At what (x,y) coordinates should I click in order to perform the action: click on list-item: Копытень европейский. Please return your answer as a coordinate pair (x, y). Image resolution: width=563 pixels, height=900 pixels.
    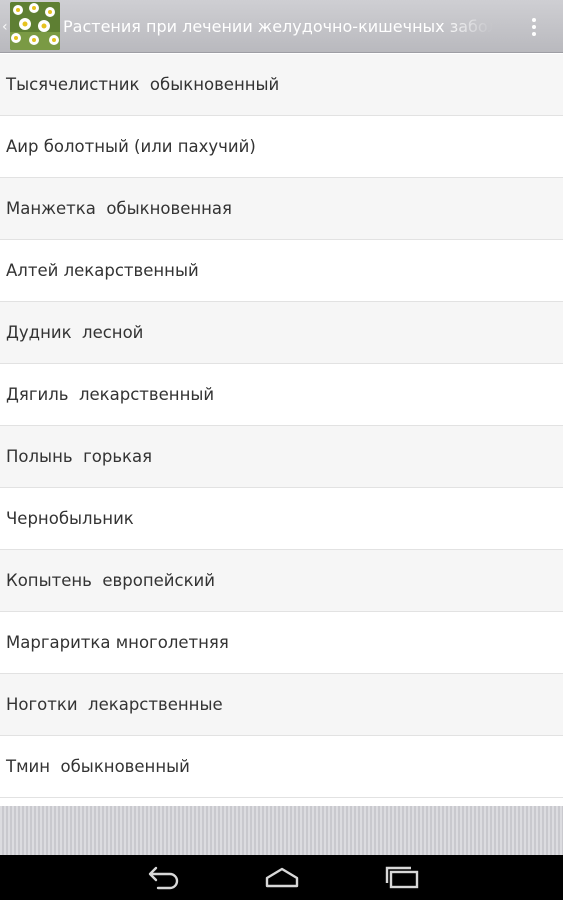
    Looking at the image, I should click on (281, 581).